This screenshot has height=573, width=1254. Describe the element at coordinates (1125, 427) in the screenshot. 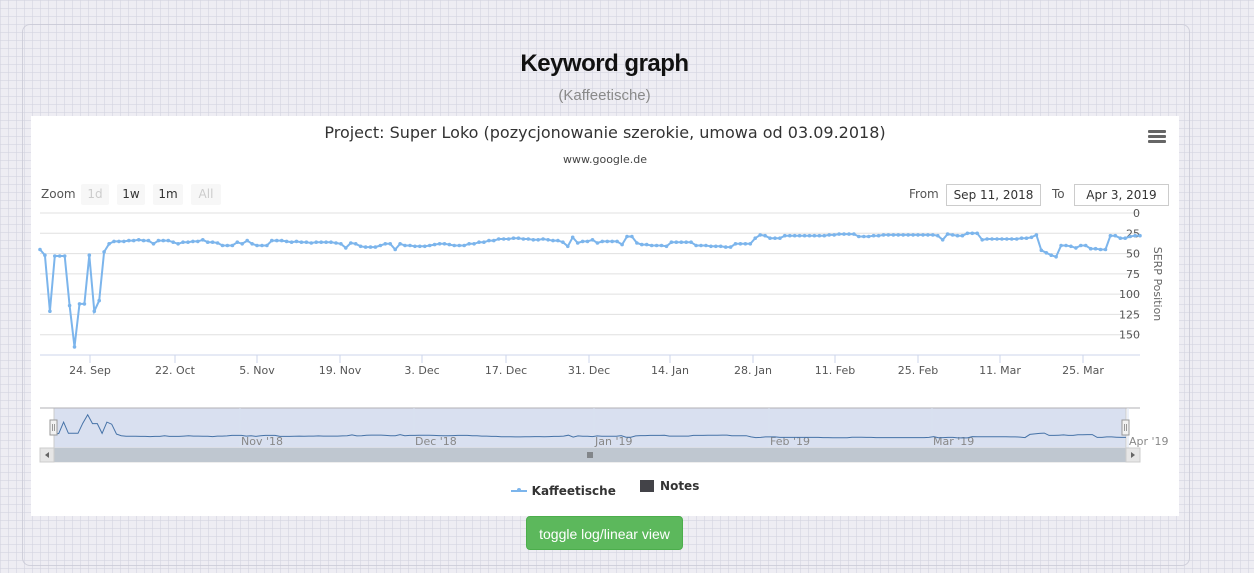

I see `navigator-right-handle` at that location.